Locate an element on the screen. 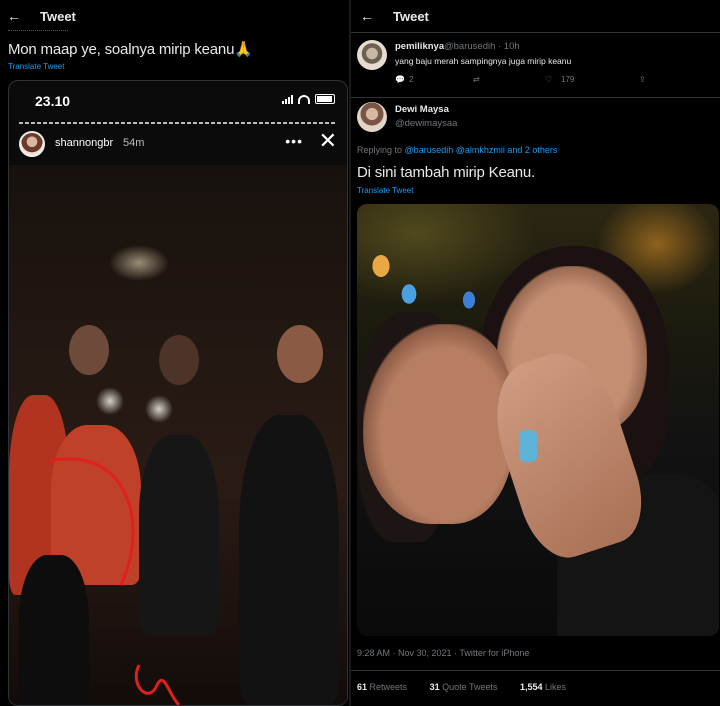 This screenshot has width=720, height=706. story-username: shannongbr is located at coordinates (84, 143).